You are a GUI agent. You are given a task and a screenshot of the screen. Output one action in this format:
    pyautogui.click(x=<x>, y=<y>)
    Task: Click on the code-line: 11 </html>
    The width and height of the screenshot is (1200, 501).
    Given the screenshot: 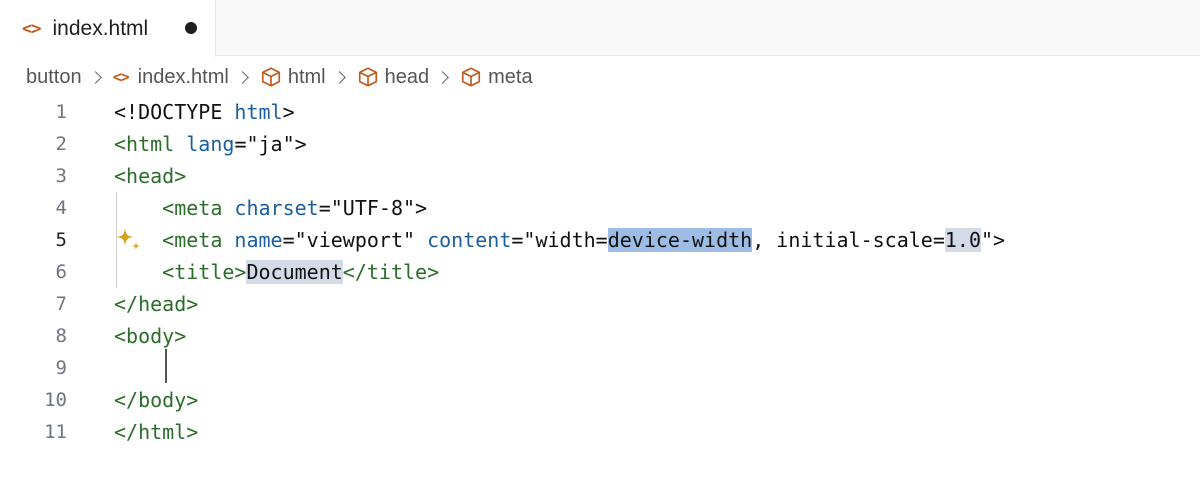 What is the action you would take?
    pyautogui.click(x=600, y=432)
    